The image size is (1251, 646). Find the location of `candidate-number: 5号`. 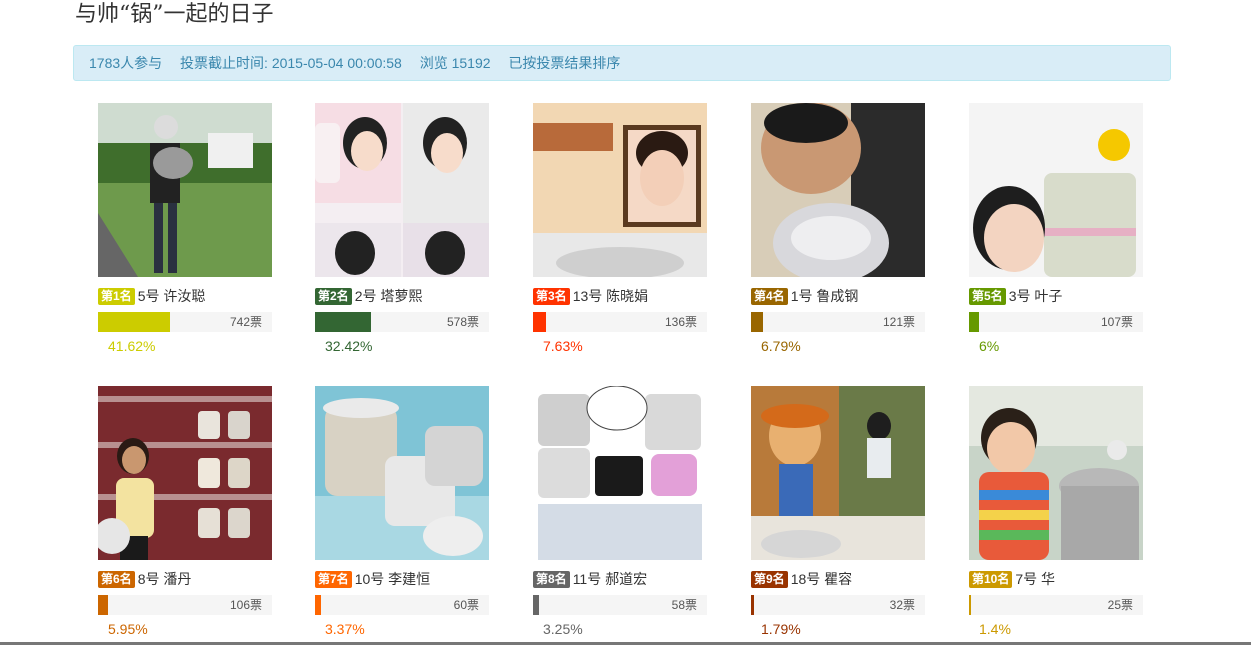

candidate-number: 5号 is located at coordinates (148, 296).